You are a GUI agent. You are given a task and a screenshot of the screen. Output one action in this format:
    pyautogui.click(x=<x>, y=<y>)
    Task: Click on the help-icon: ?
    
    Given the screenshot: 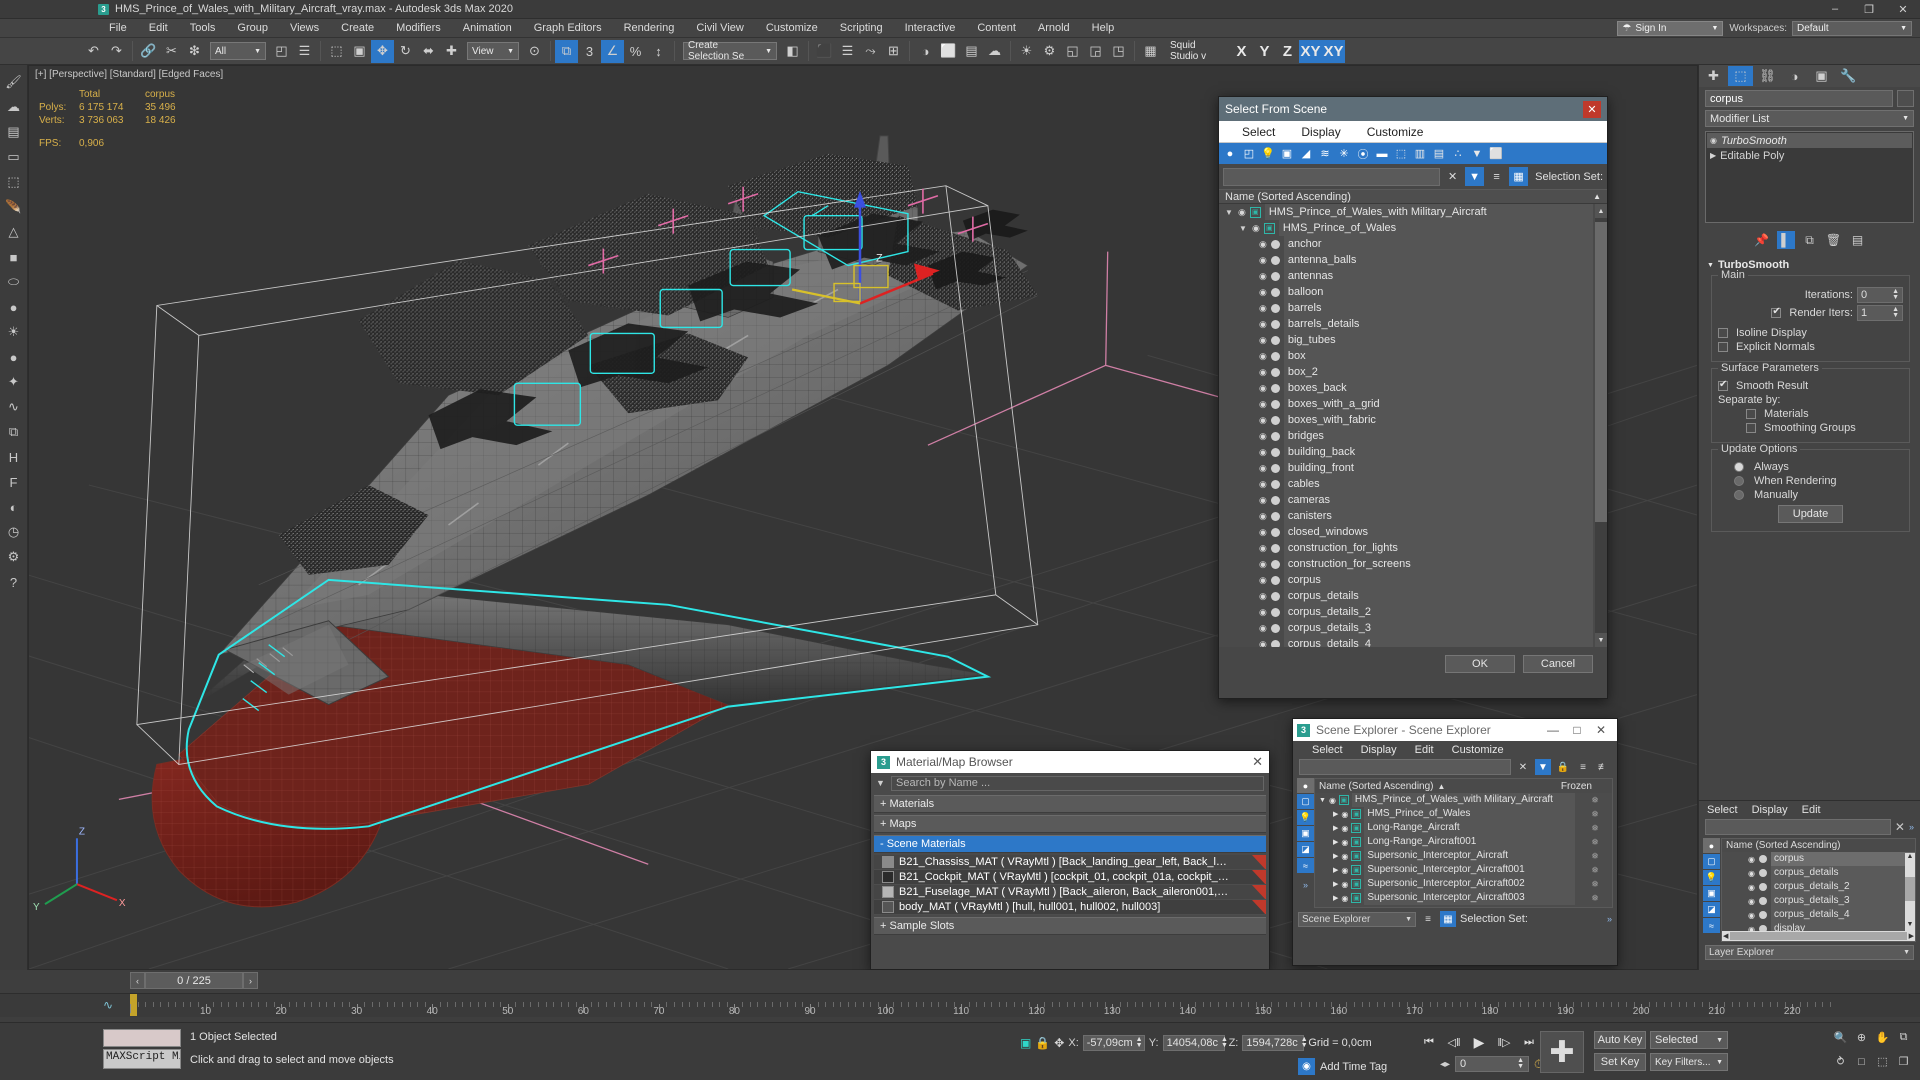 What is the action you would take?
    pyautogui.click(x=14, y=582)
    